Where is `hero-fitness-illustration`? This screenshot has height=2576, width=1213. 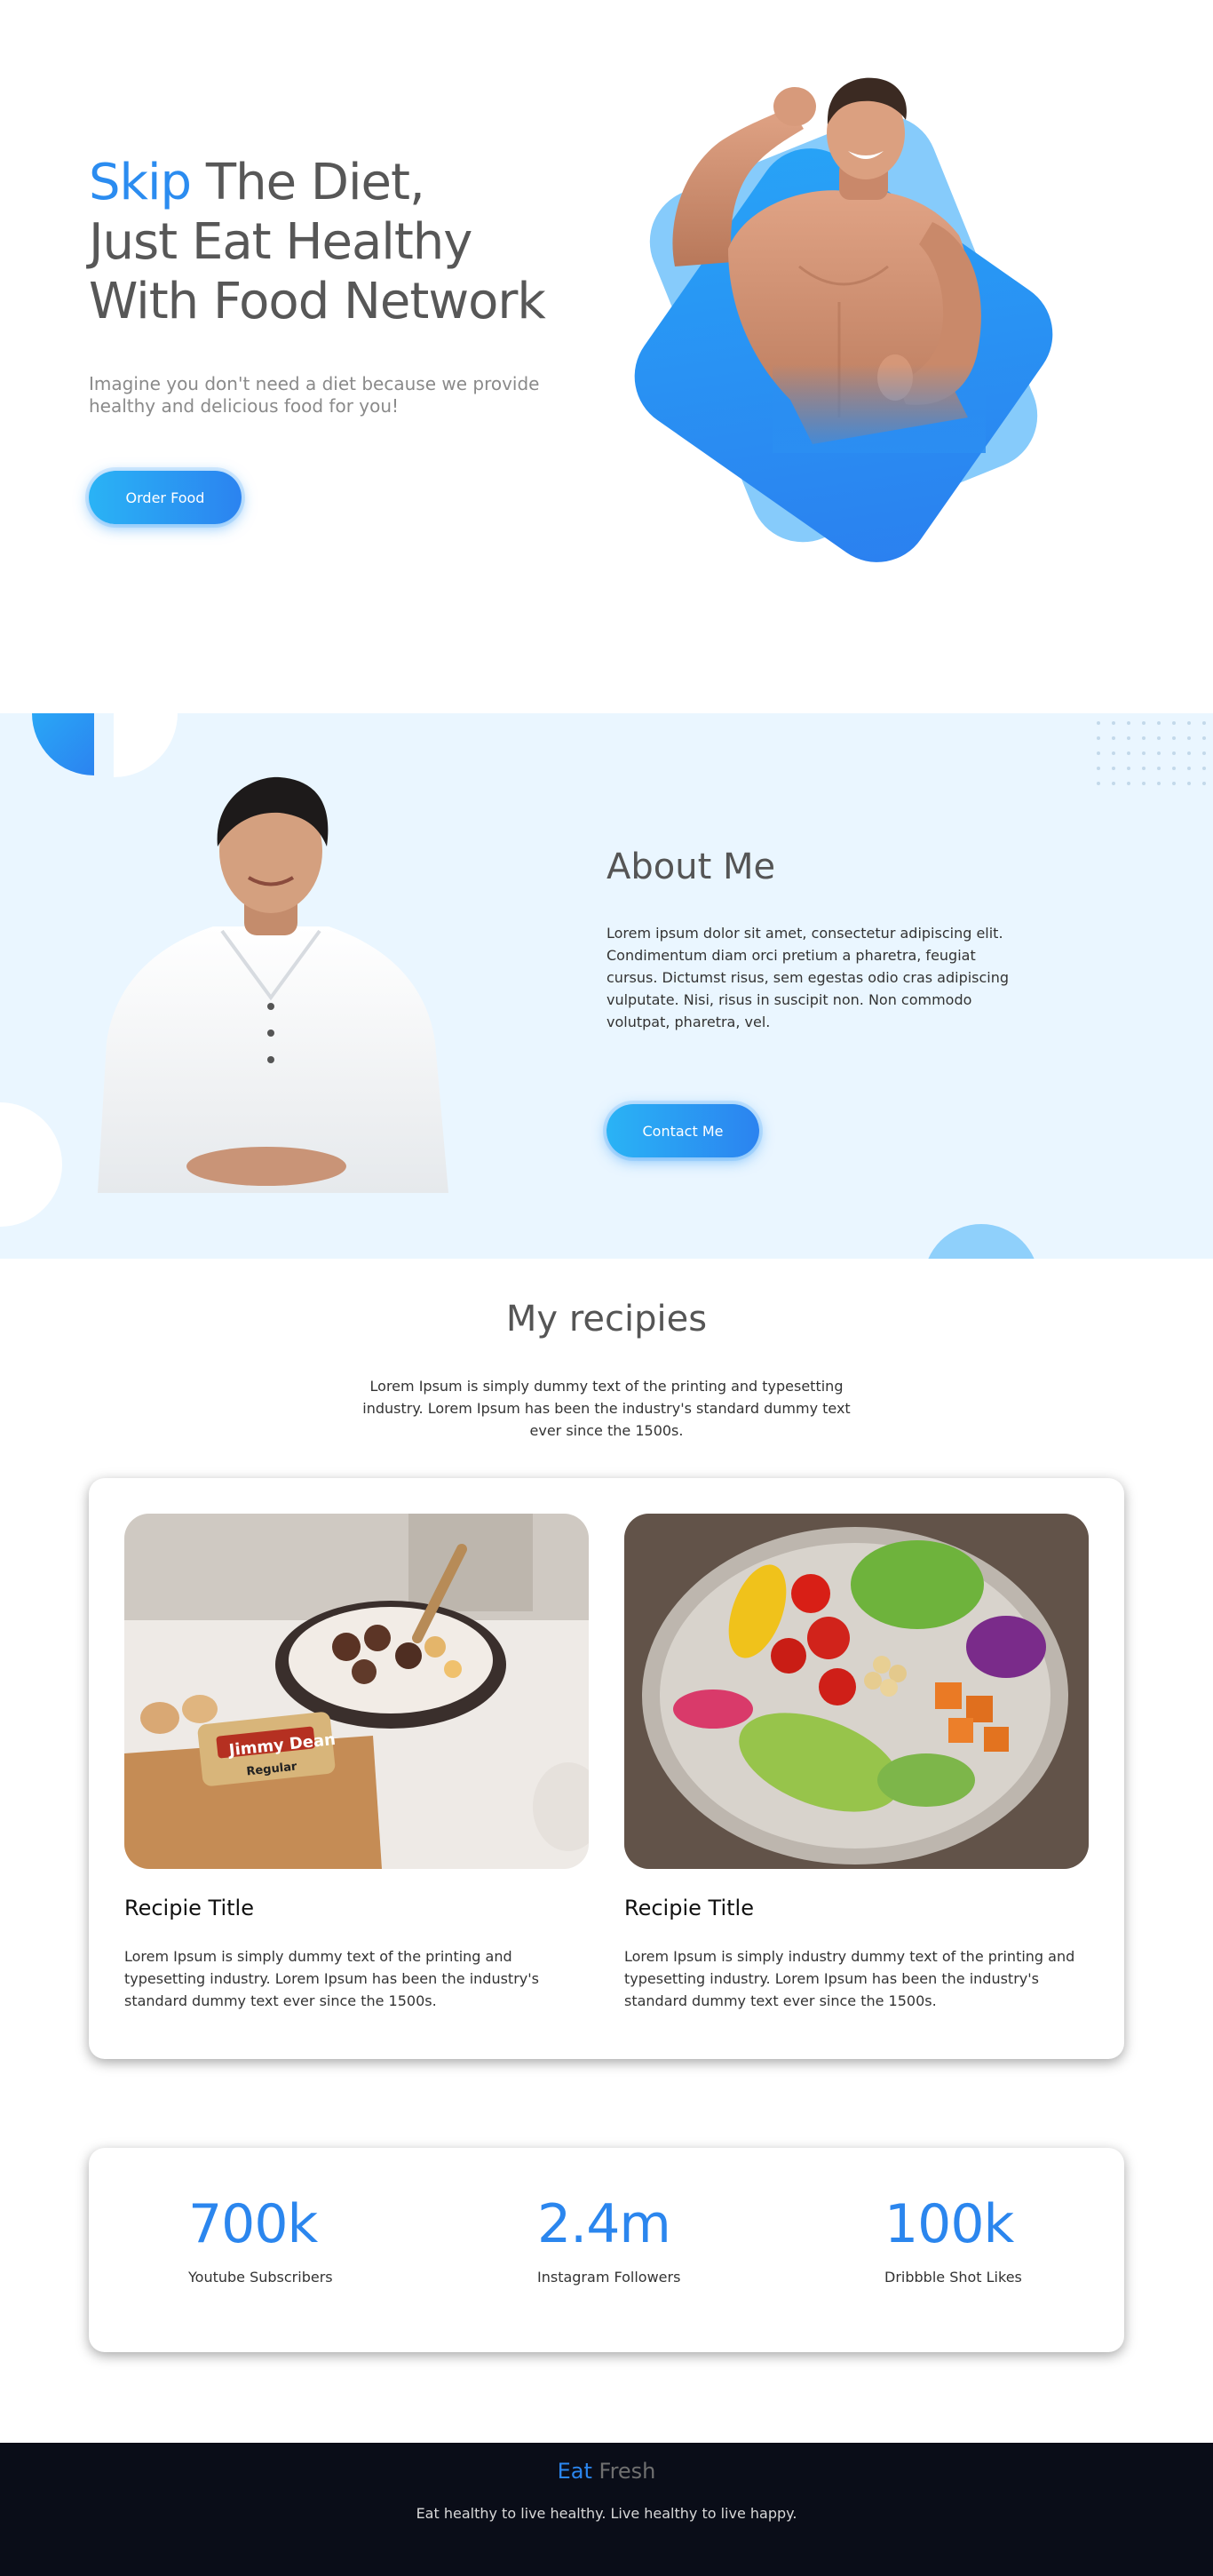
hero-fitness-illustration is located at coordinates (844, 319).